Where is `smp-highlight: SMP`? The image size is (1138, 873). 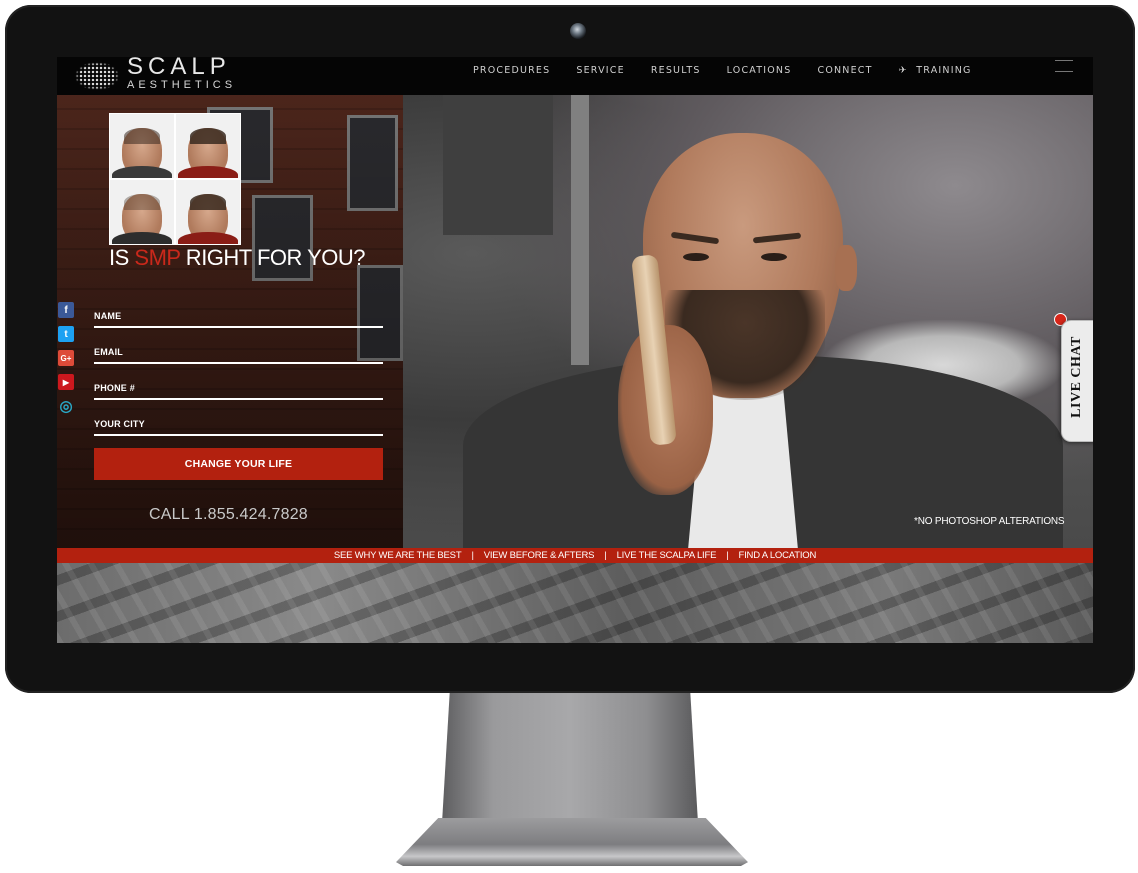 smp-highlight: SMP is located at coordinates (157, 257).